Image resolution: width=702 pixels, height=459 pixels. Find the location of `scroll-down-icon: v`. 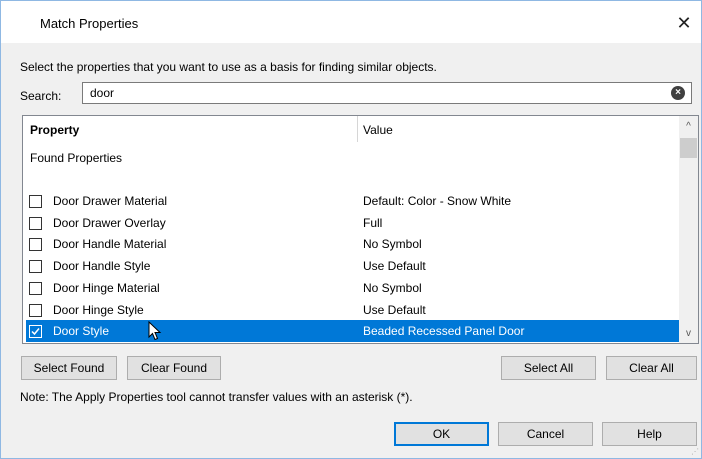

scroll-down-icon: v is located at coordinates (688, 334).